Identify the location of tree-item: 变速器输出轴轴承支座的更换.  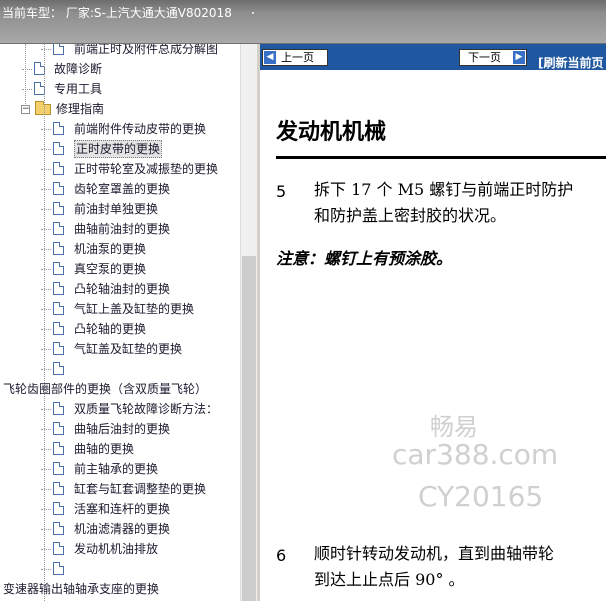
(120, 589).